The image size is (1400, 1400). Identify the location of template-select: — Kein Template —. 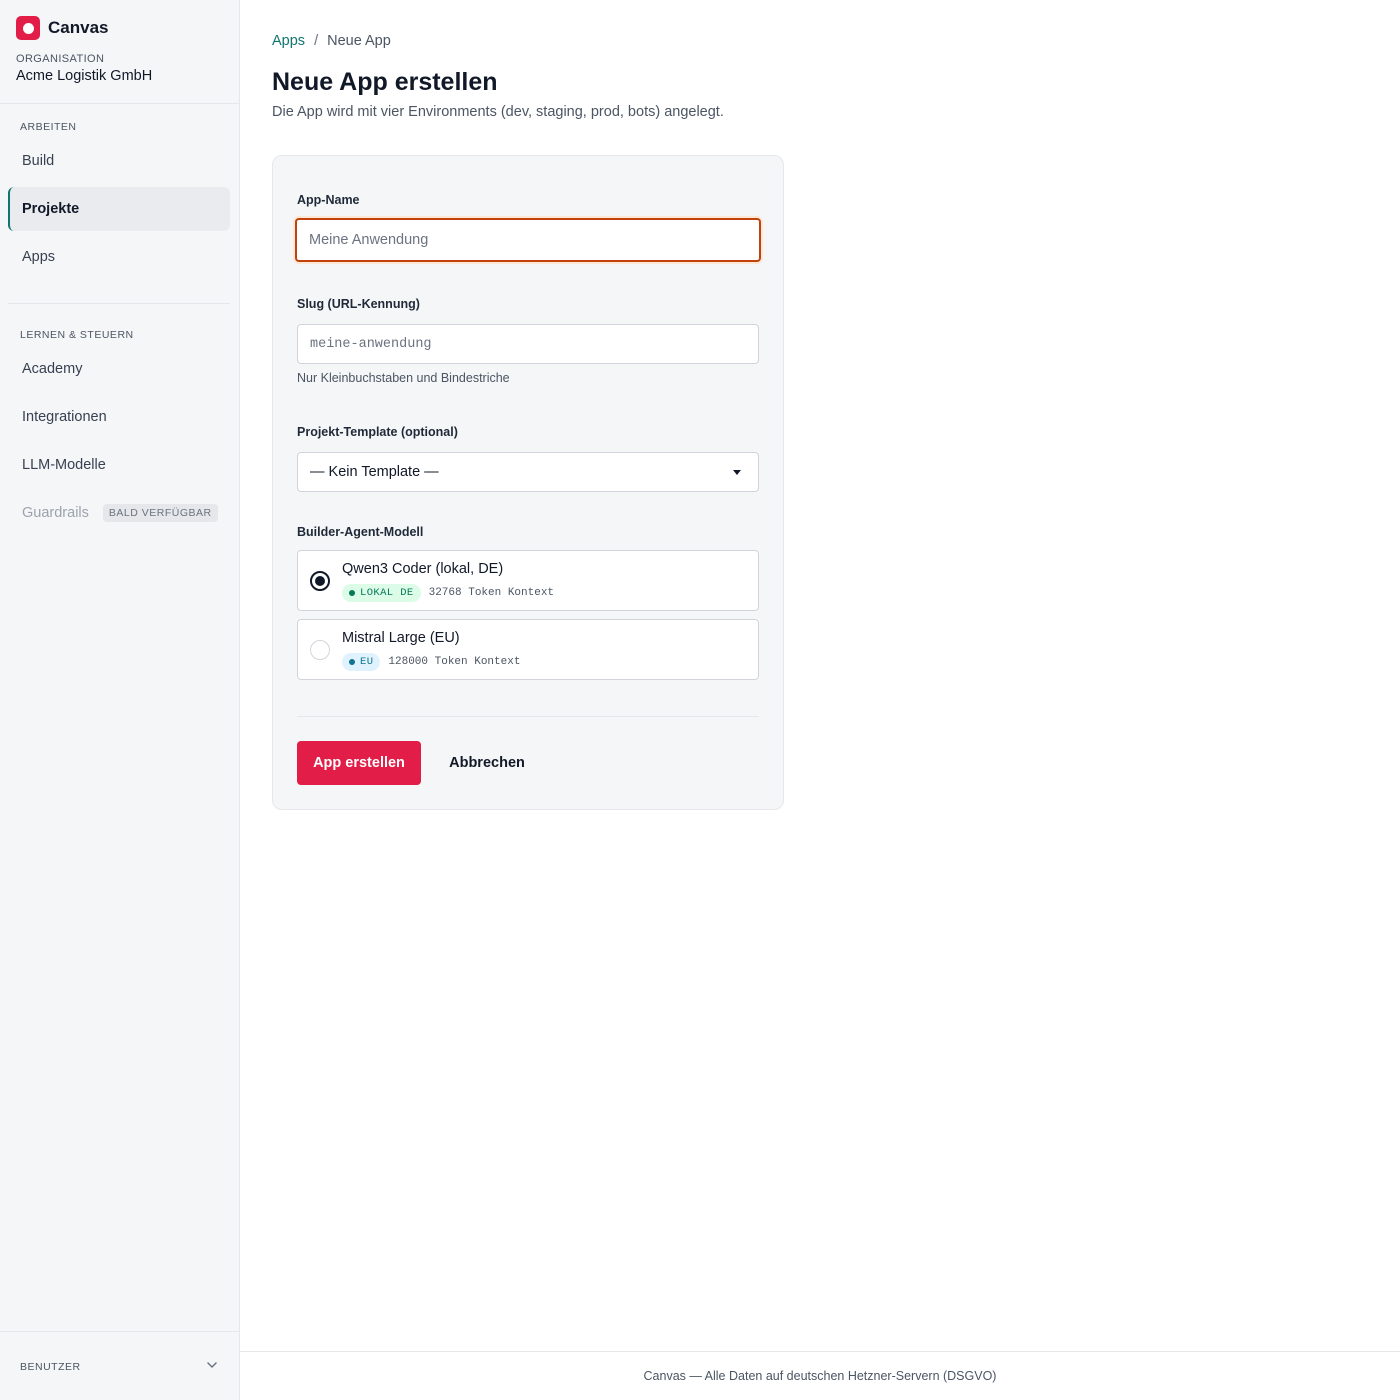
(528, 472).